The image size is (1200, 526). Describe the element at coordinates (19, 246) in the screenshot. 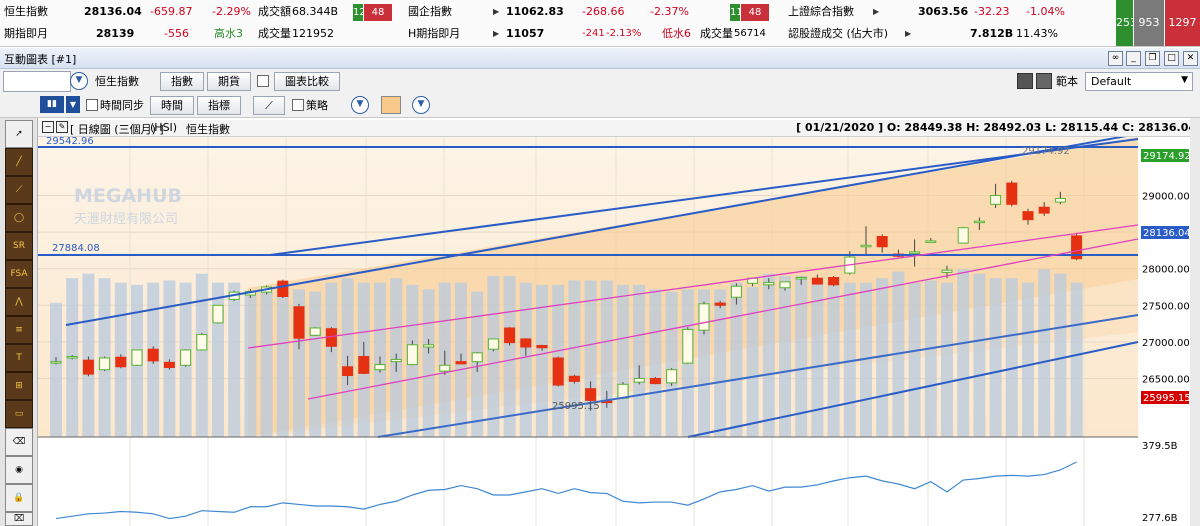

I see `sr-tool-icon: SR` at that location.